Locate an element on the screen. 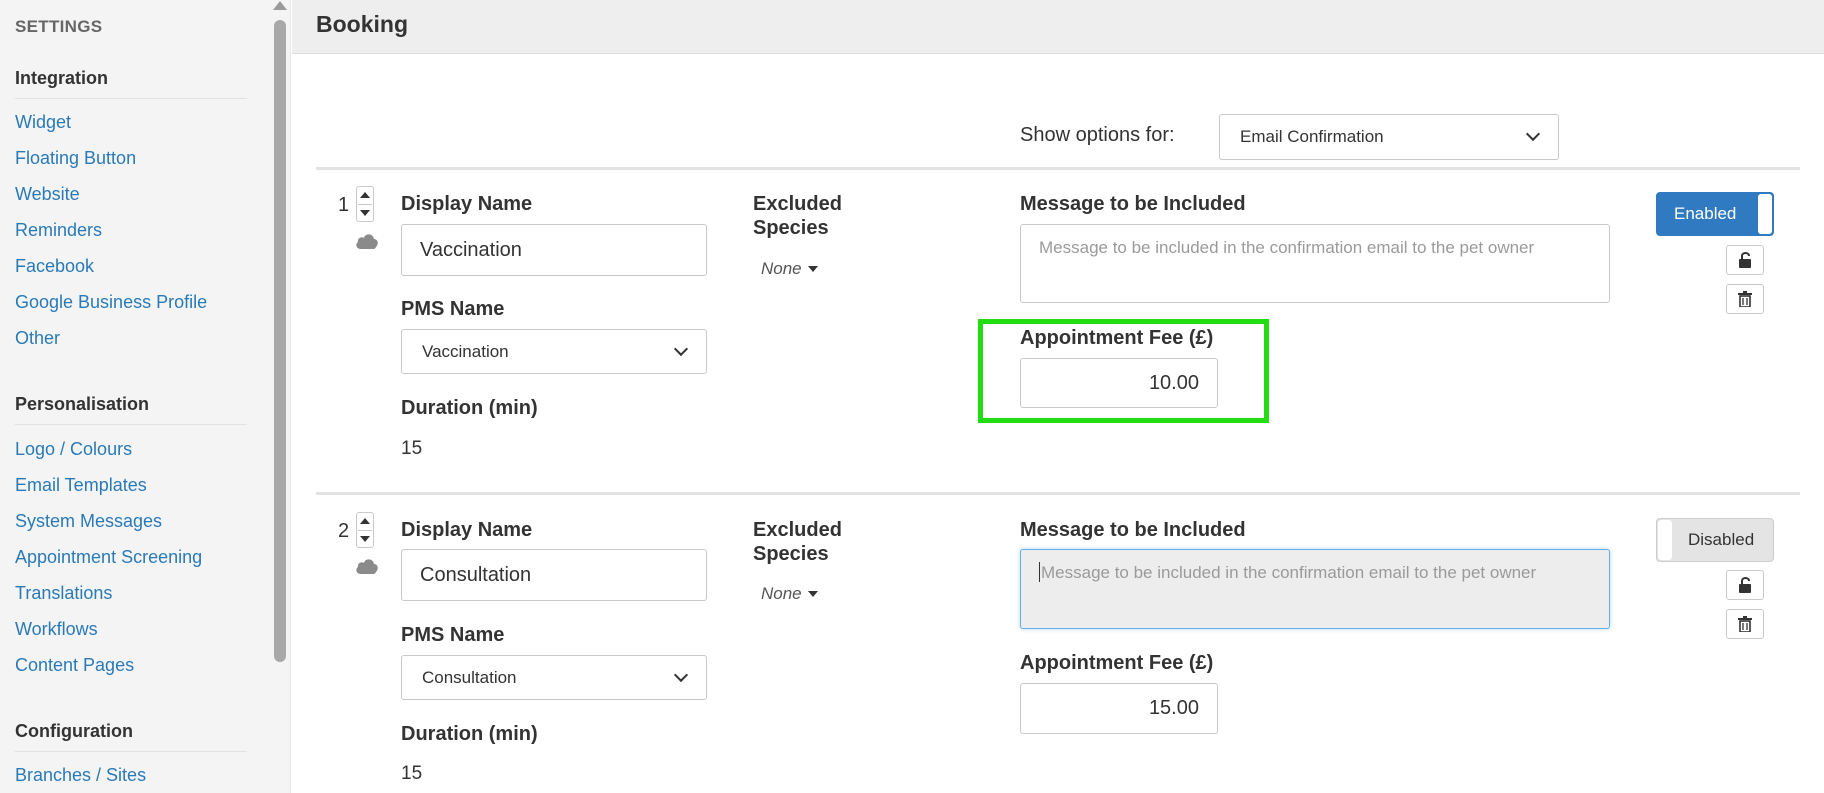 The width and height of the screenshot is (1824, 793). sidebar-section-configuration: Configuration is located at coordinates (131, 736).